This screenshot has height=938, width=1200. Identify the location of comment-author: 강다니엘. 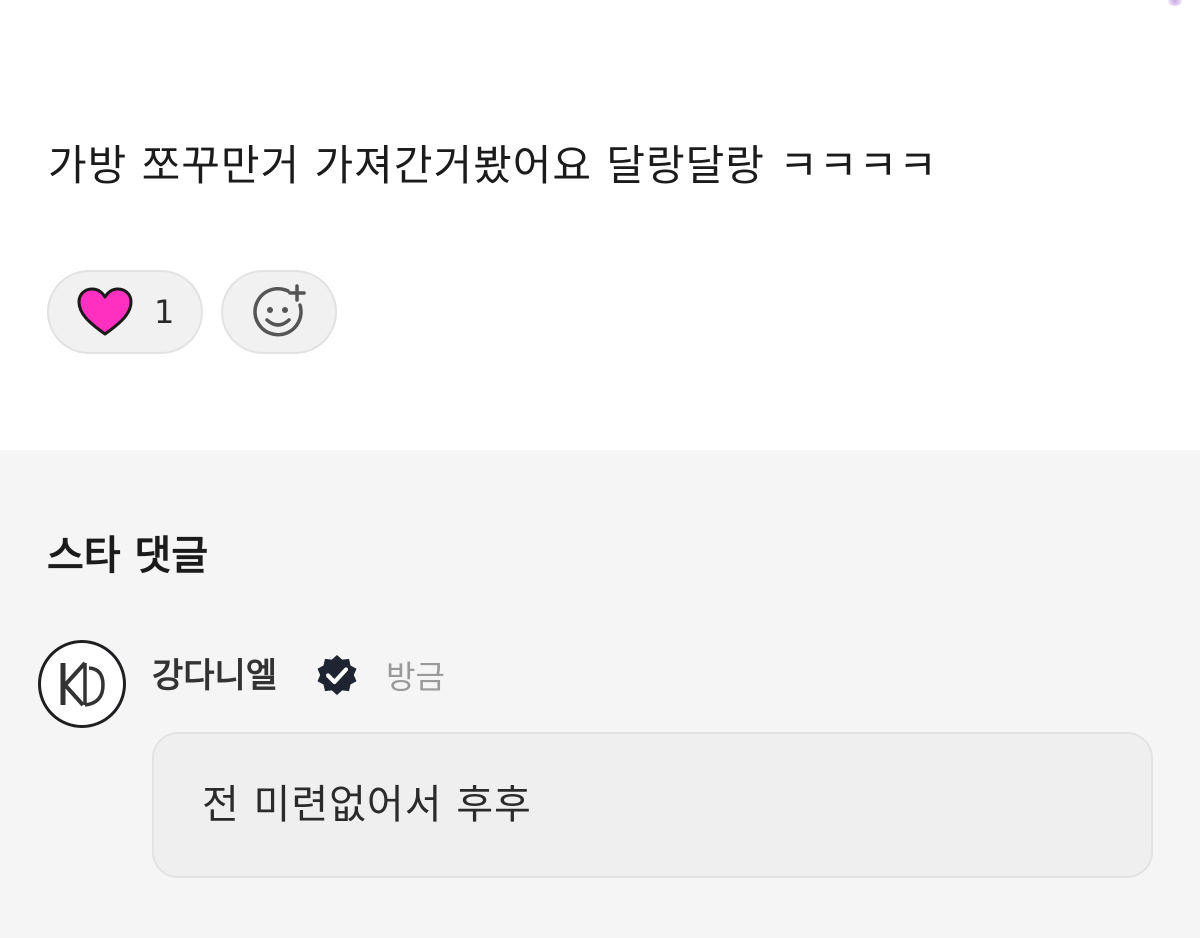
(214, 676).